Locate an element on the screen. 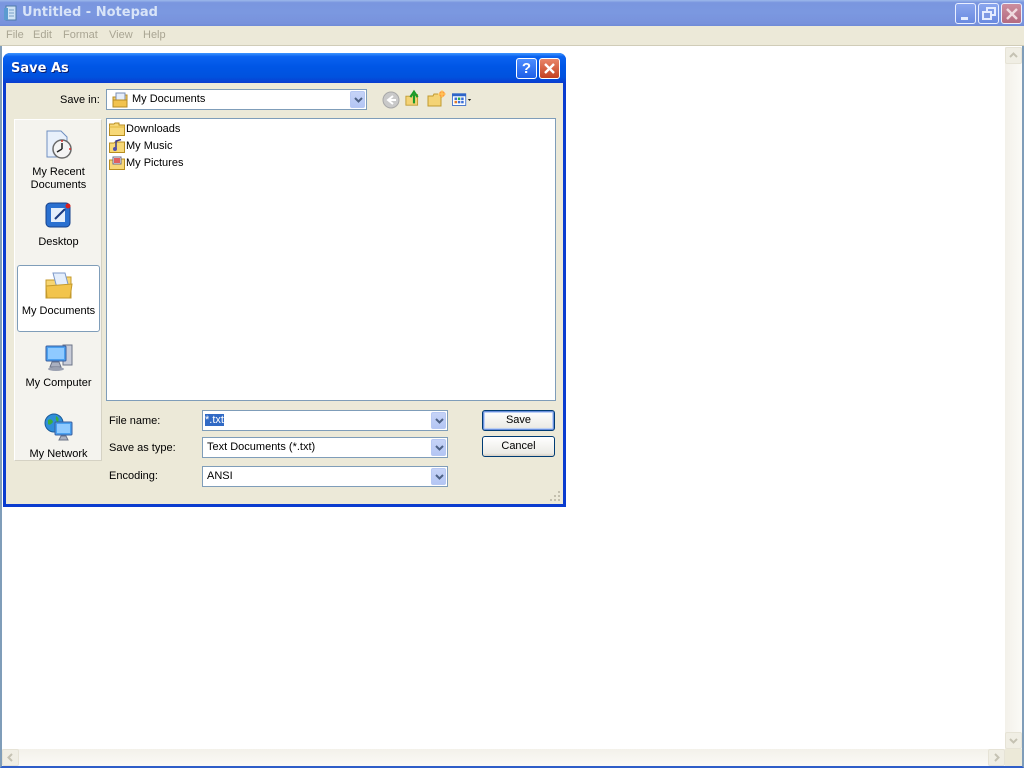 This screenshot has height=768, width=1024. scrollbar-corner is located at coordinates (1013, 757).